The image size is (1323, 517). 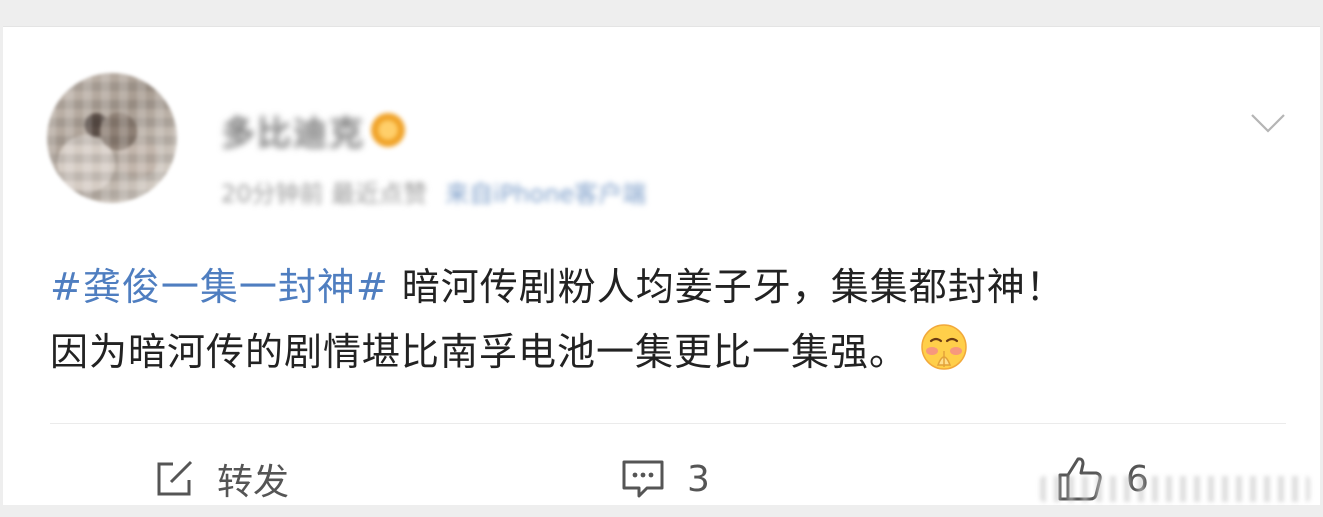 I want to click on post-text-line2: 因为暗河传的剧情堪比南孚电池一集更比一集强。, so click(x=479, y=352).